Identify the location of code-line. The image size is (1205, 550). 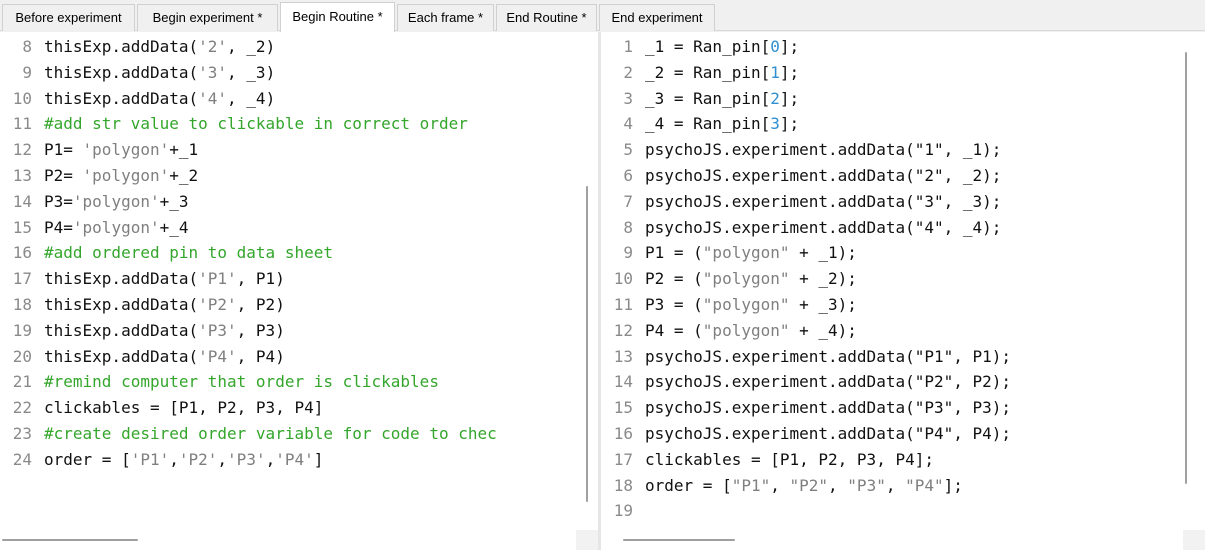
(914, 511).